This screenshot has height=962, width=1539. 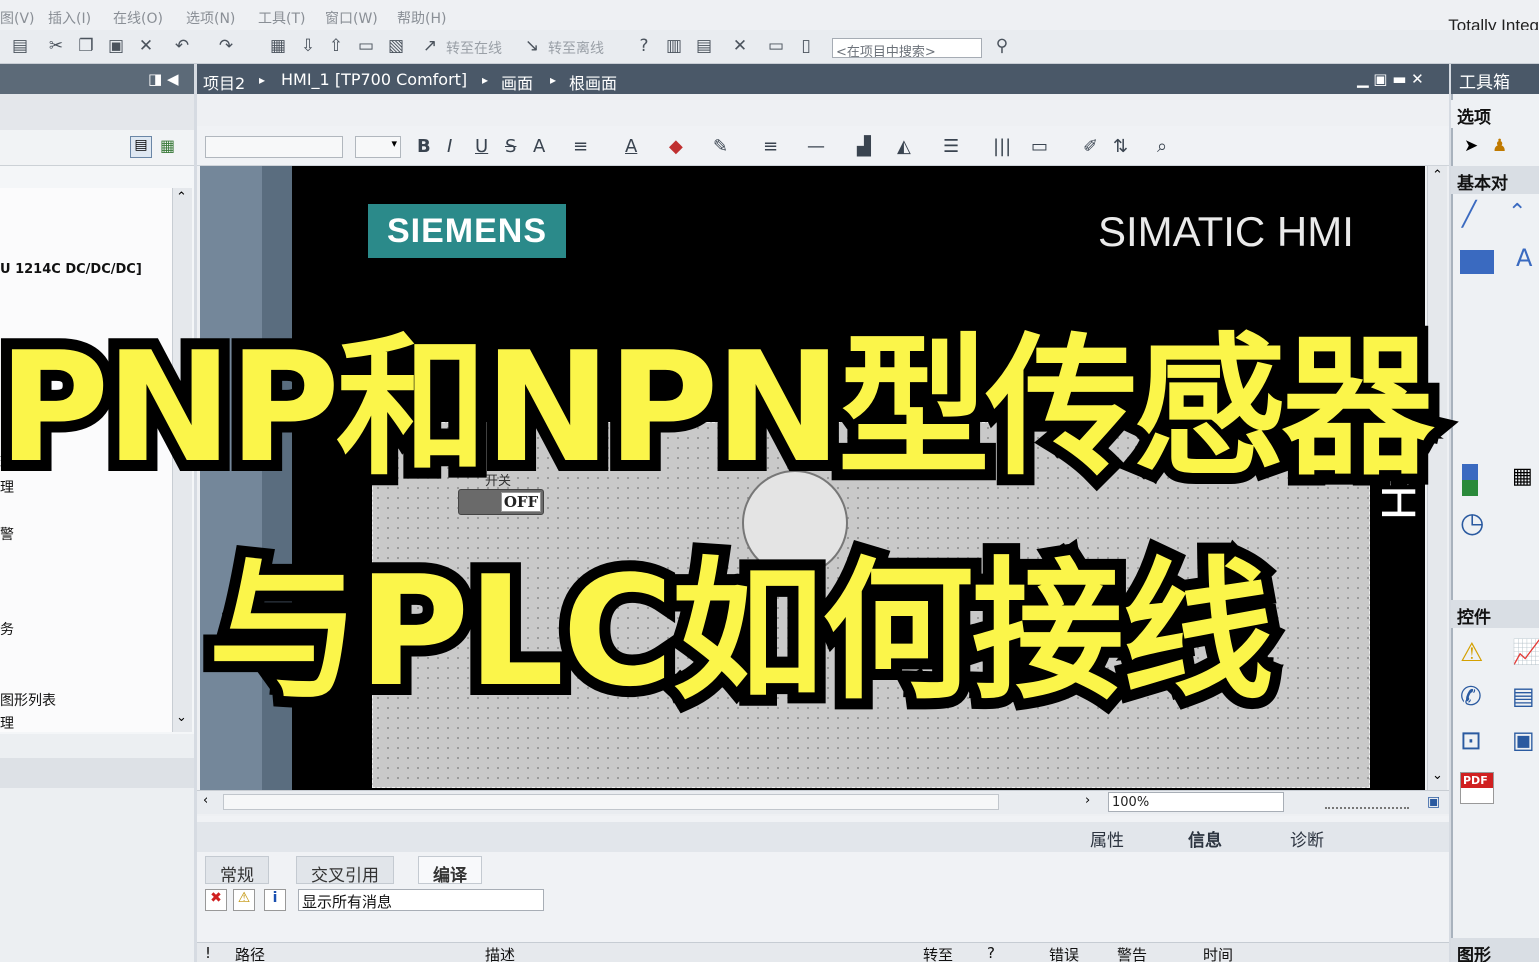 What do you see at coordinates (740, 46) in the screenshot?
I see `stop-icon: ✕` at bounding box center [740, 46].